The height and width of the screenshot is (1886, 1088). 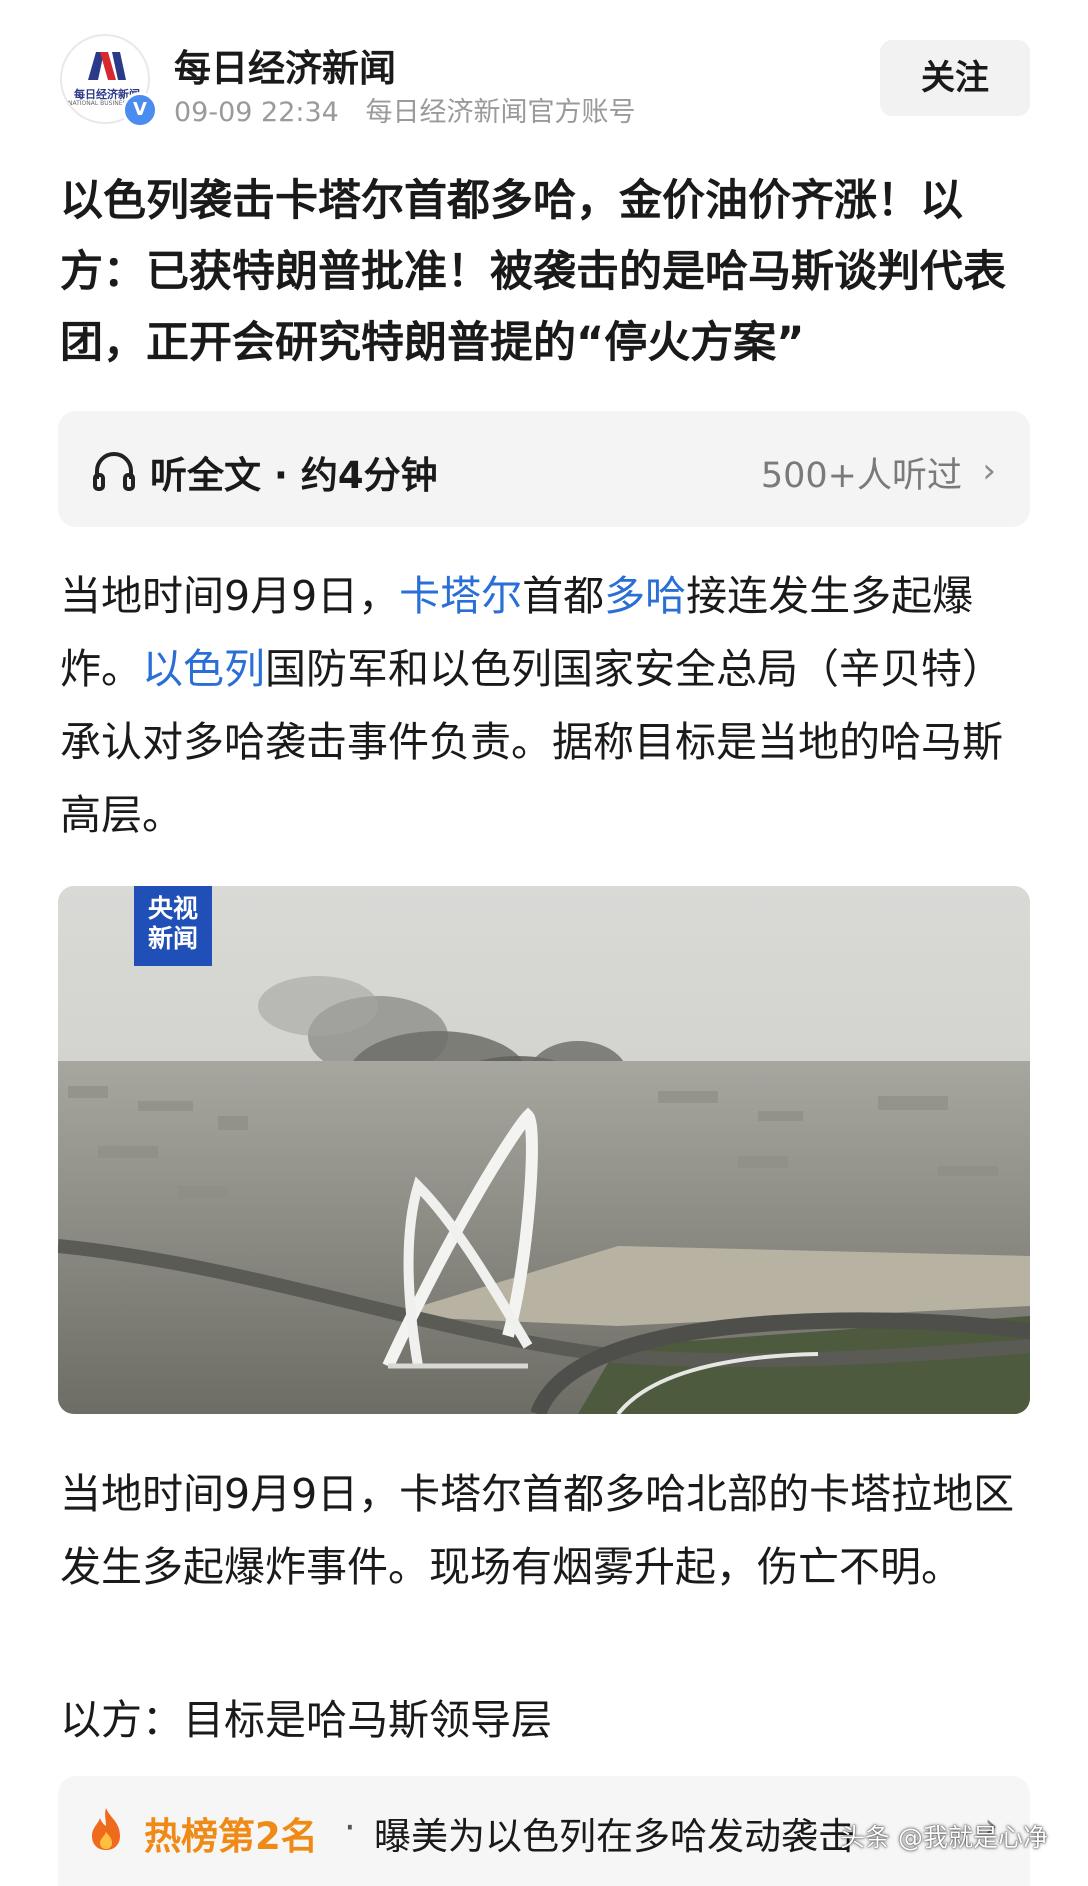 I want to click on author-name: 每日经济新闻, so click(x=285, y=65).